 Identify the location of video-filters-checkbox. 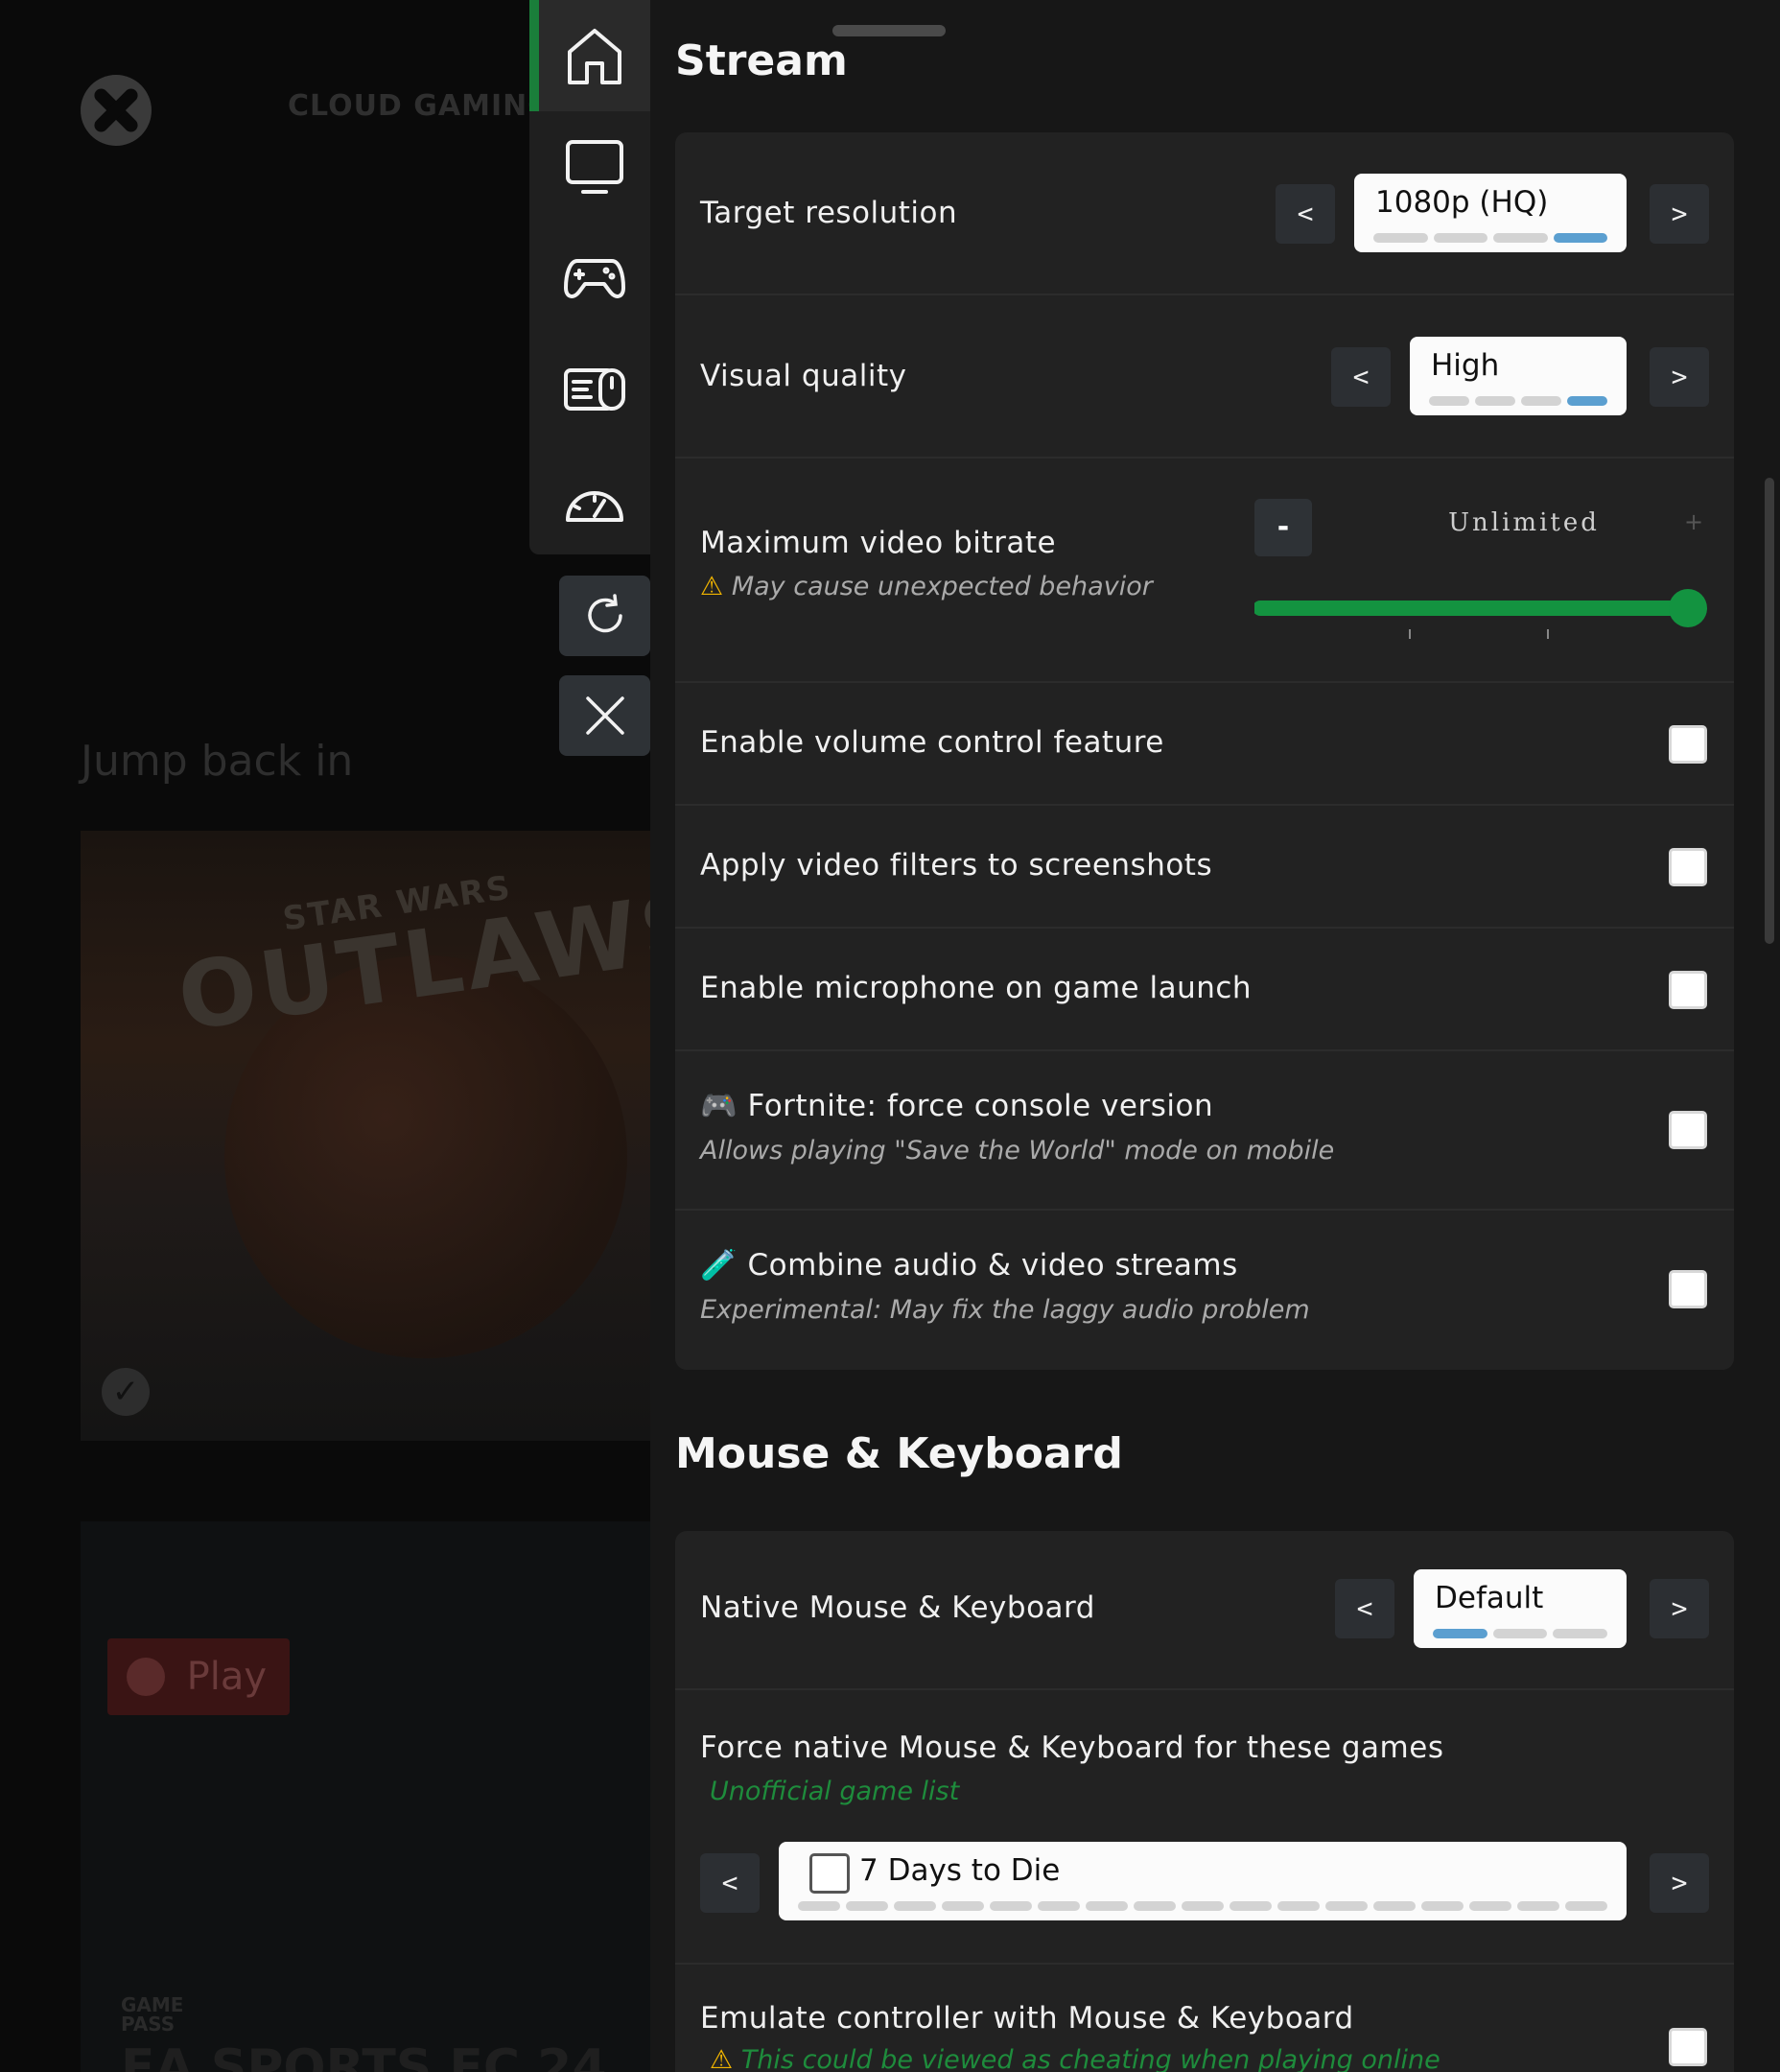
(1688, 867).